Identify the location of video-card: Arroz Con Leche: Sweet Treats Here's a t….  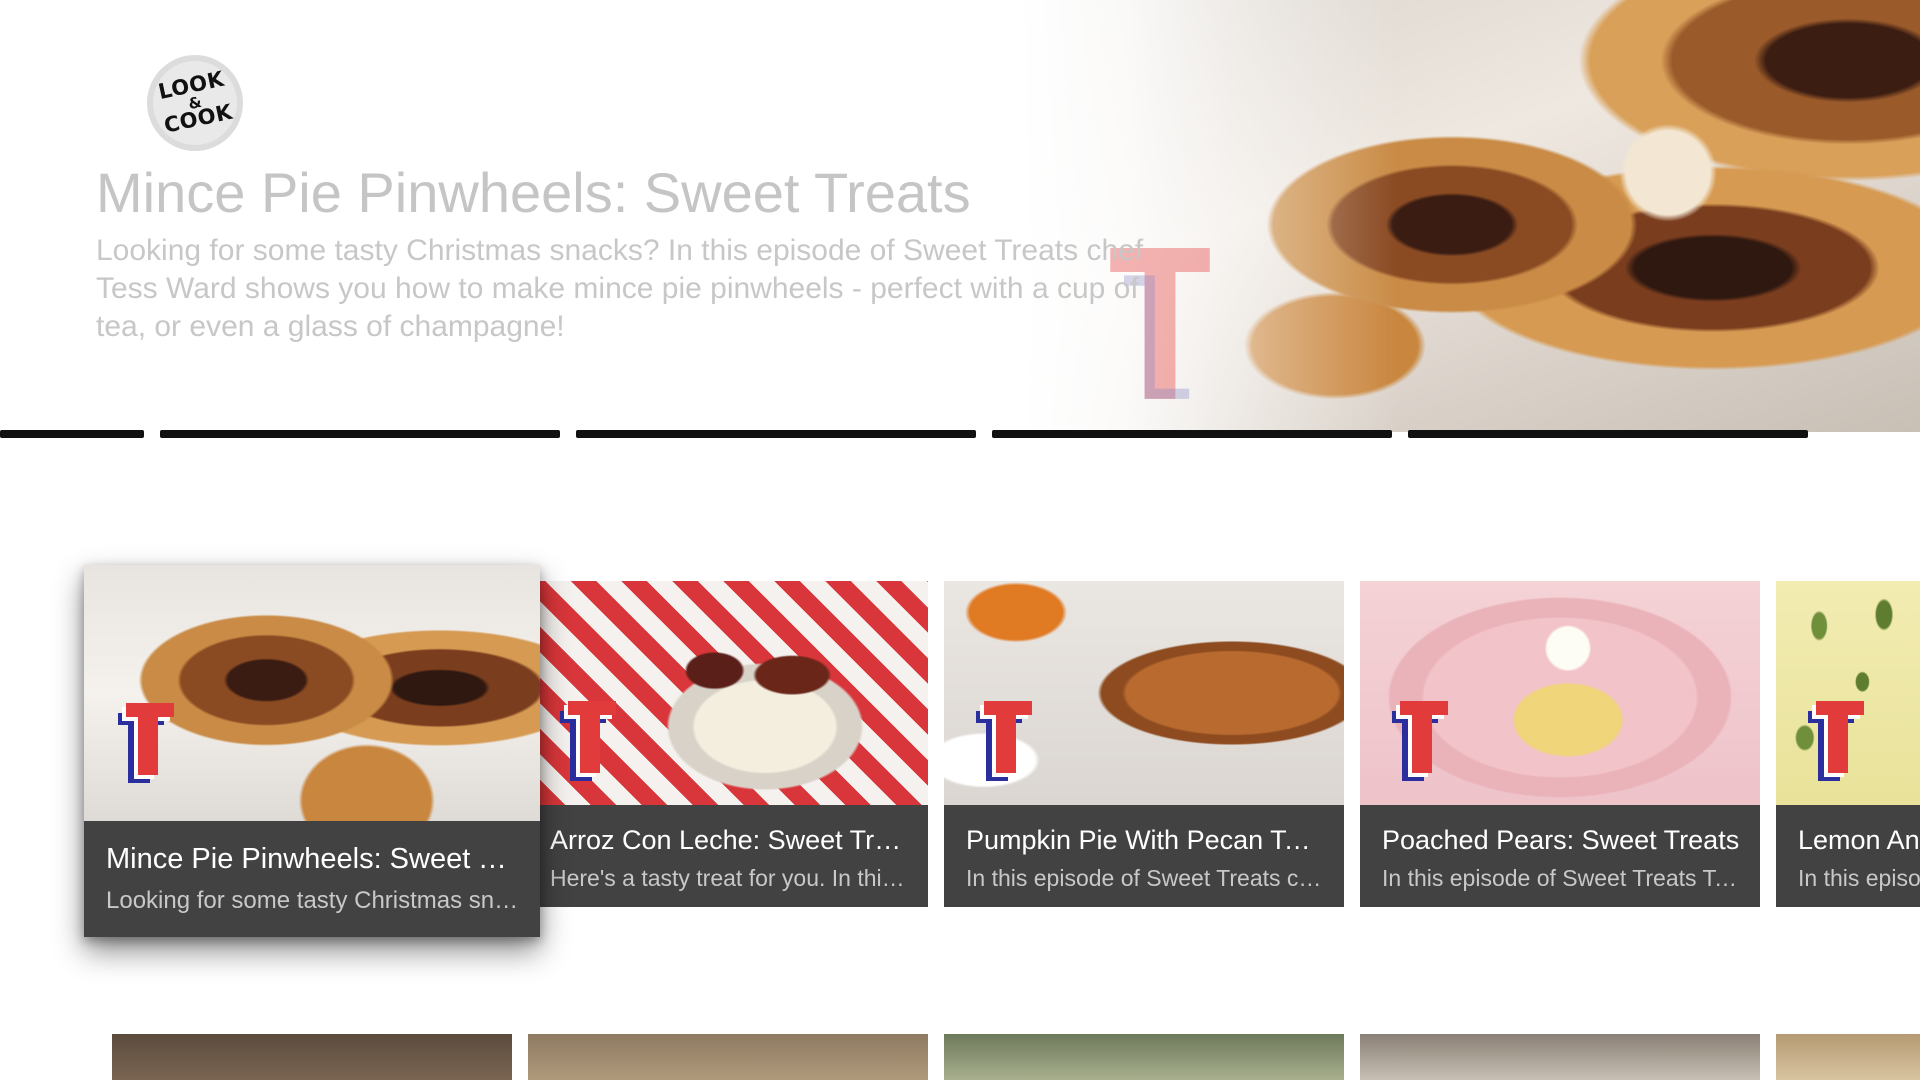
(734, 744).